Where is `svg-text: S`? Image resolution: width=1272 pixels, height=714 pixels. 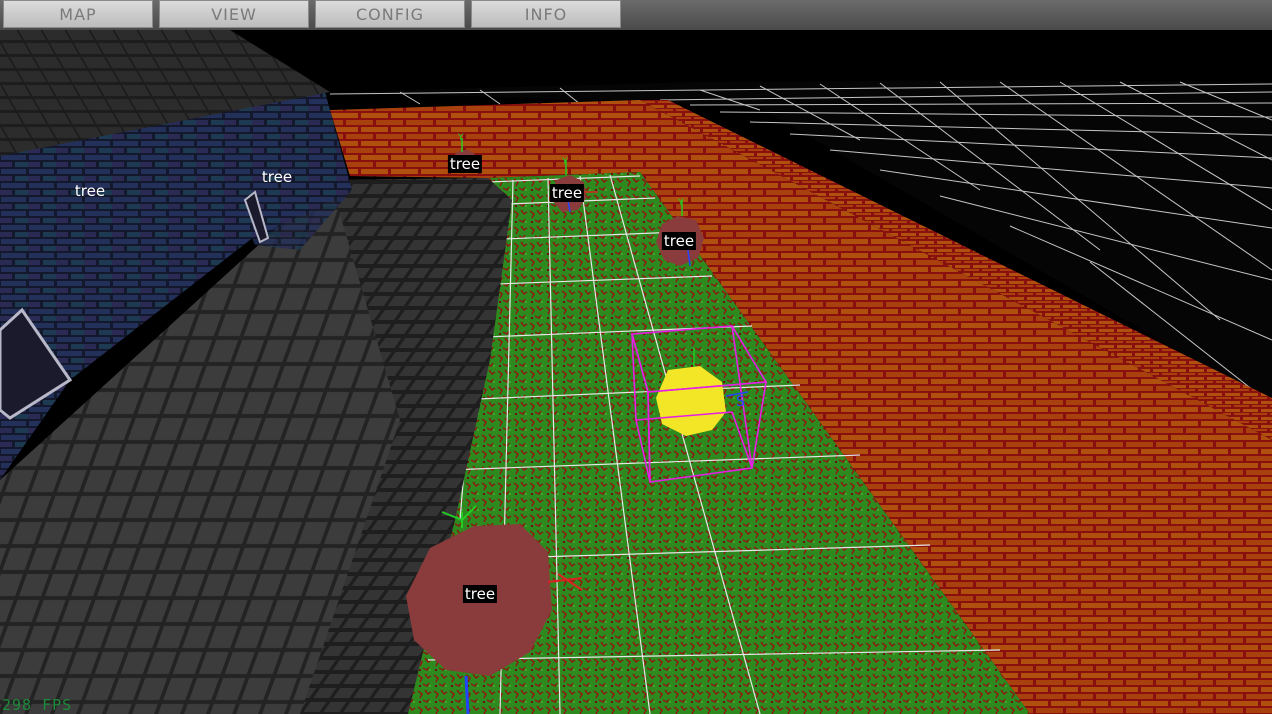
svg-text: S is located at coordinates (740, 402).